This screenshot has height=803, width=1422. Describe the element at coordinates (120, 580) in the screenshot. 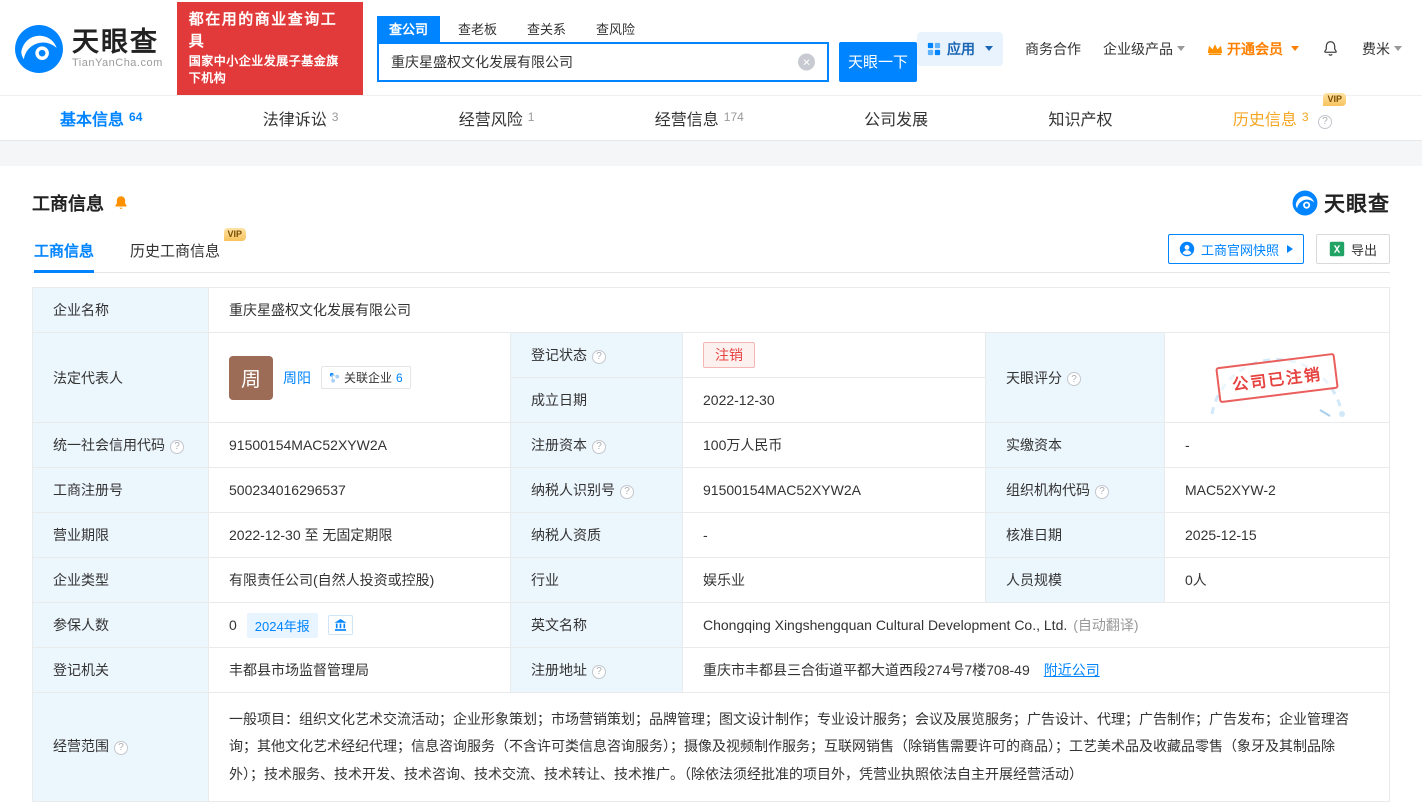

I see `field-label: 企业类型` at that location.